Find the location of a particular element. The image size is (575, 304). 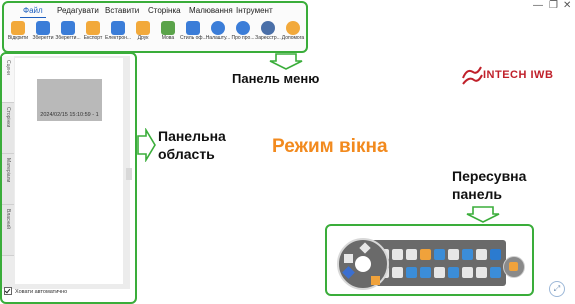

tab-page: Сторінка is located at coordinates (164, 11).